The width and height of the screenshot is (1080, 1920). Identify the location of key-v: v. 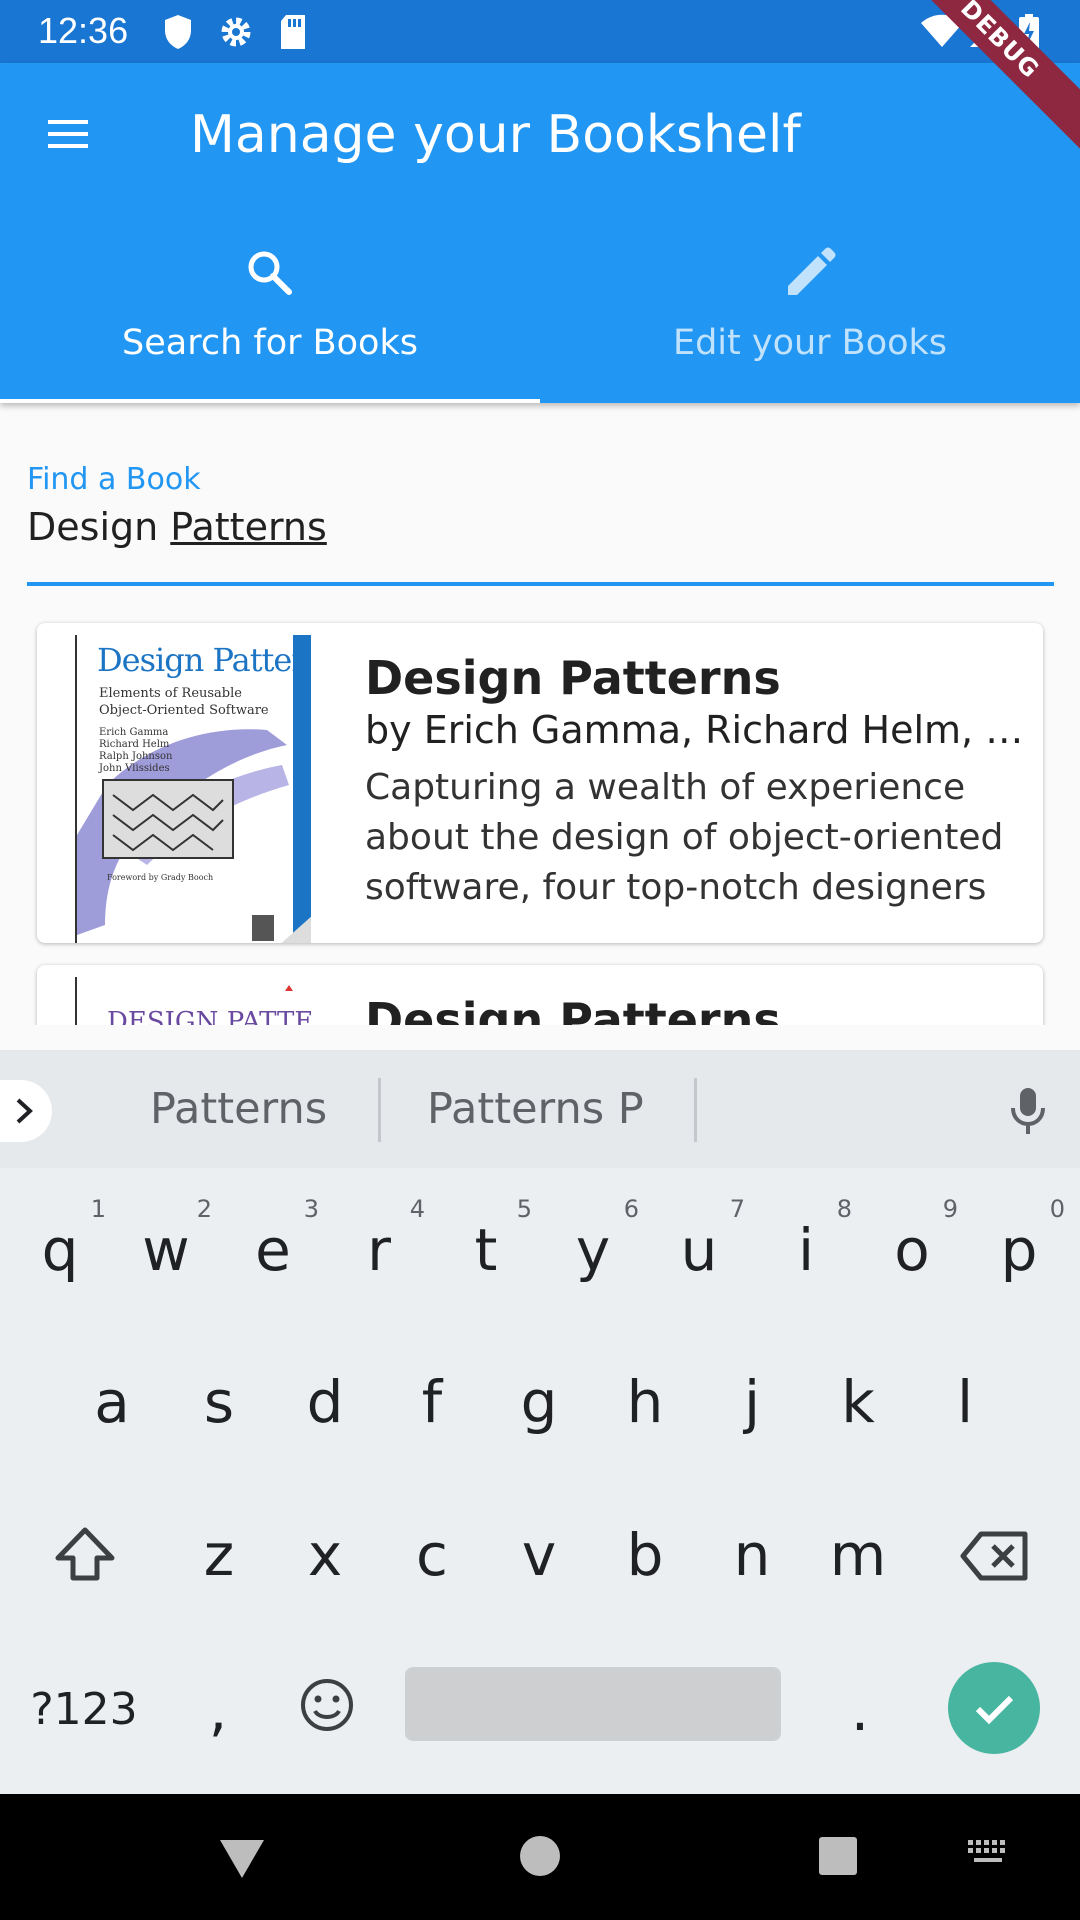
(539, 1555).